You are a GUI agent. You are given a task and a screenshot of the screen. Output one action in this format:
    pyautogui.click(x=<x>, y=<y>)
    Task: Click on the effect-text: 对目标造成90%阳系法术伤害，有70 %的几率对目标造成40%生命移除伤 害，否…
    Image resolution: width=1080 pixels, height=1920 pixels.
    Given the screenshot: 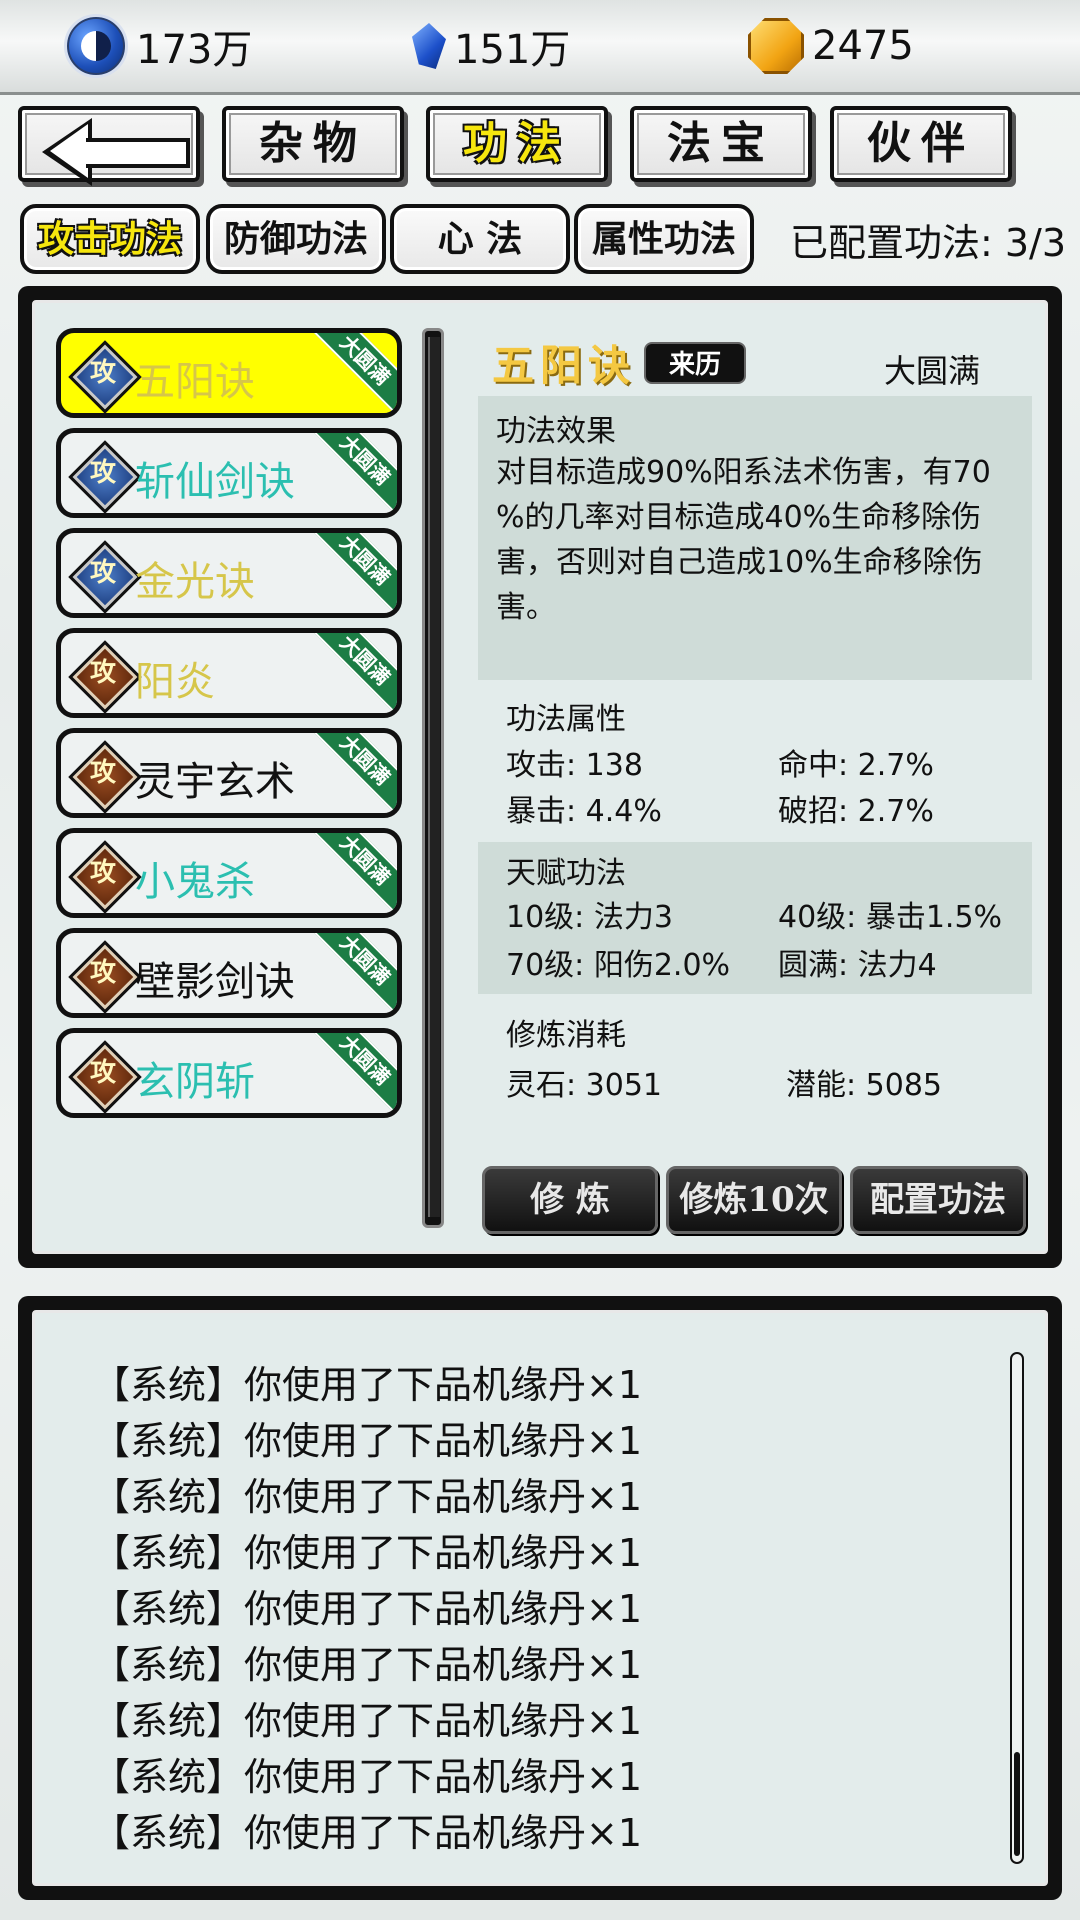 What is the action you would take?
    pyautogui.click(x=755, y=540)
    